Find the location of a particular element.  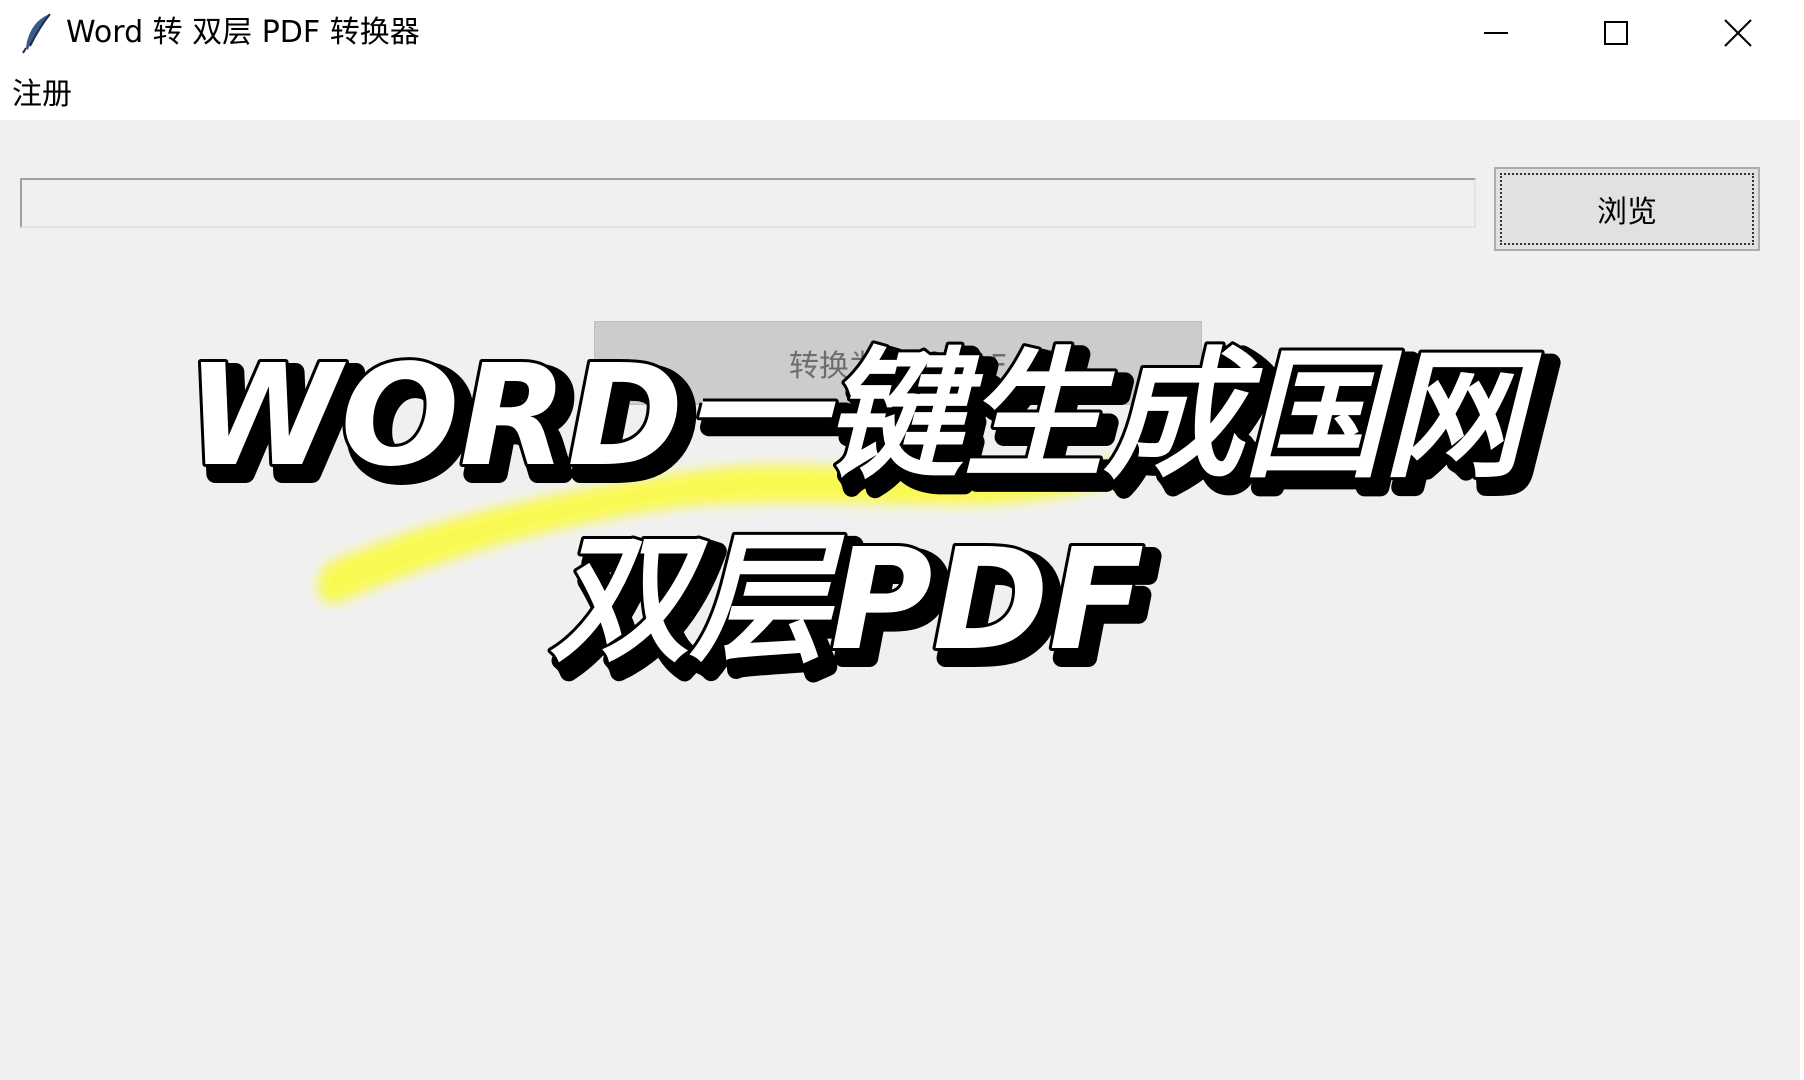

close-button is located at coordinates (1738, 33).